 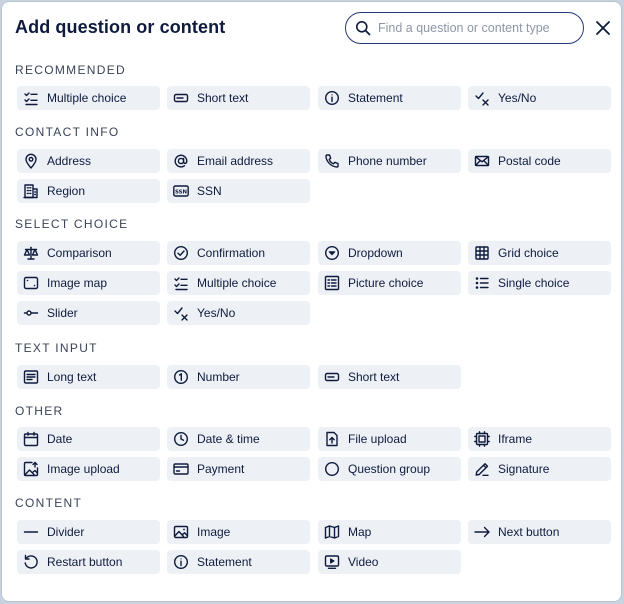 I want to click on item-label: Multiple choice, so click(x=237, y=283).